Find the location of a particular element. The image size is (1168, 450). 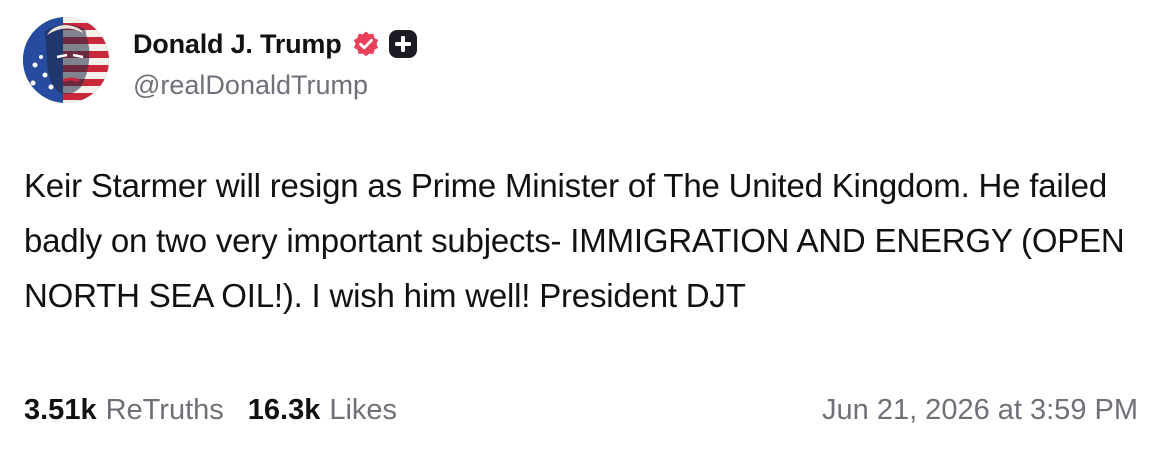

author-display-name: Donald J. Trump is located at coordinates (237, 44).